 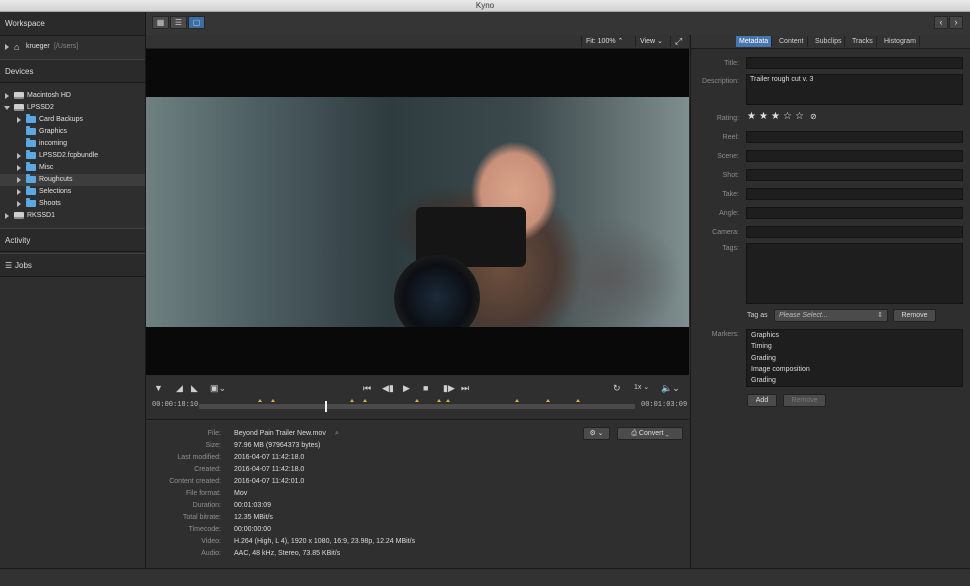 I want to click on description-field: Trailer rough cut v. 3, so click(x=854, y=89).